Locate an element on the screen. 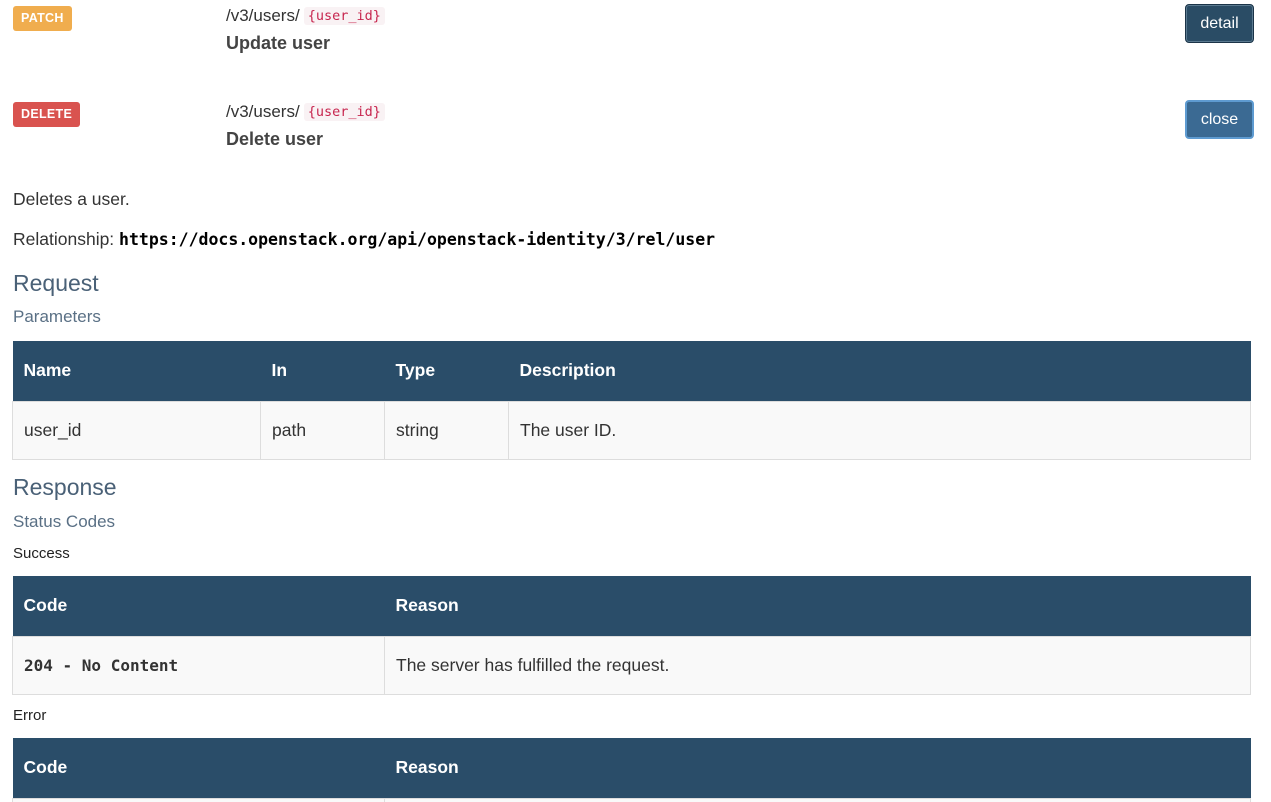  endpoint-summary: Delete user is located at coordinates (275, 139).